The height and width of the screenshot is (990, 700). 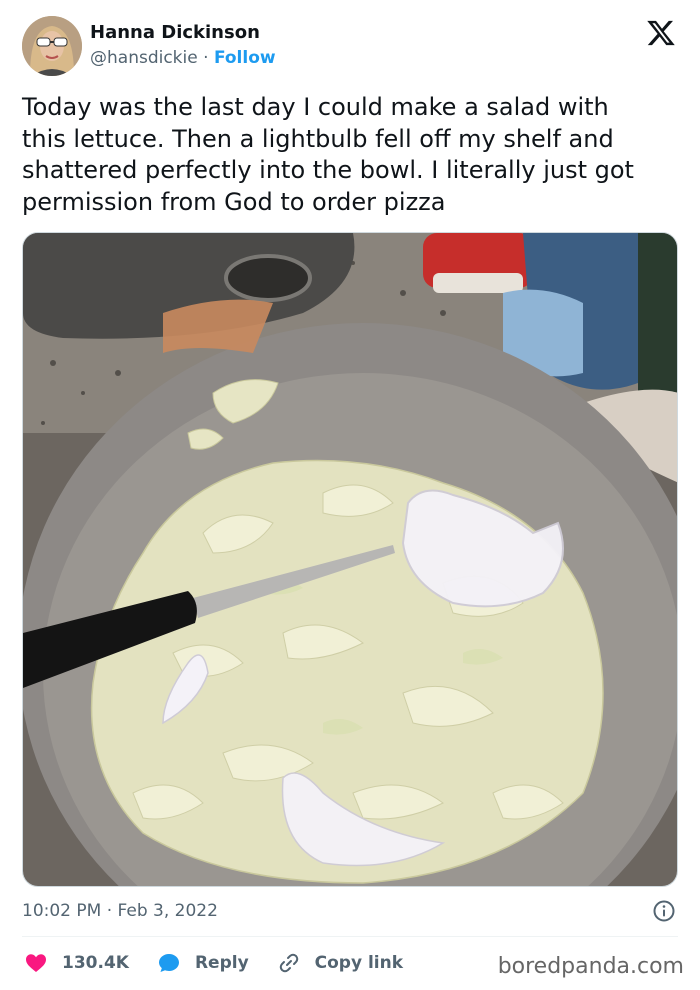 I want to click on reply-bubble-icon, so click(x=168, y=963).